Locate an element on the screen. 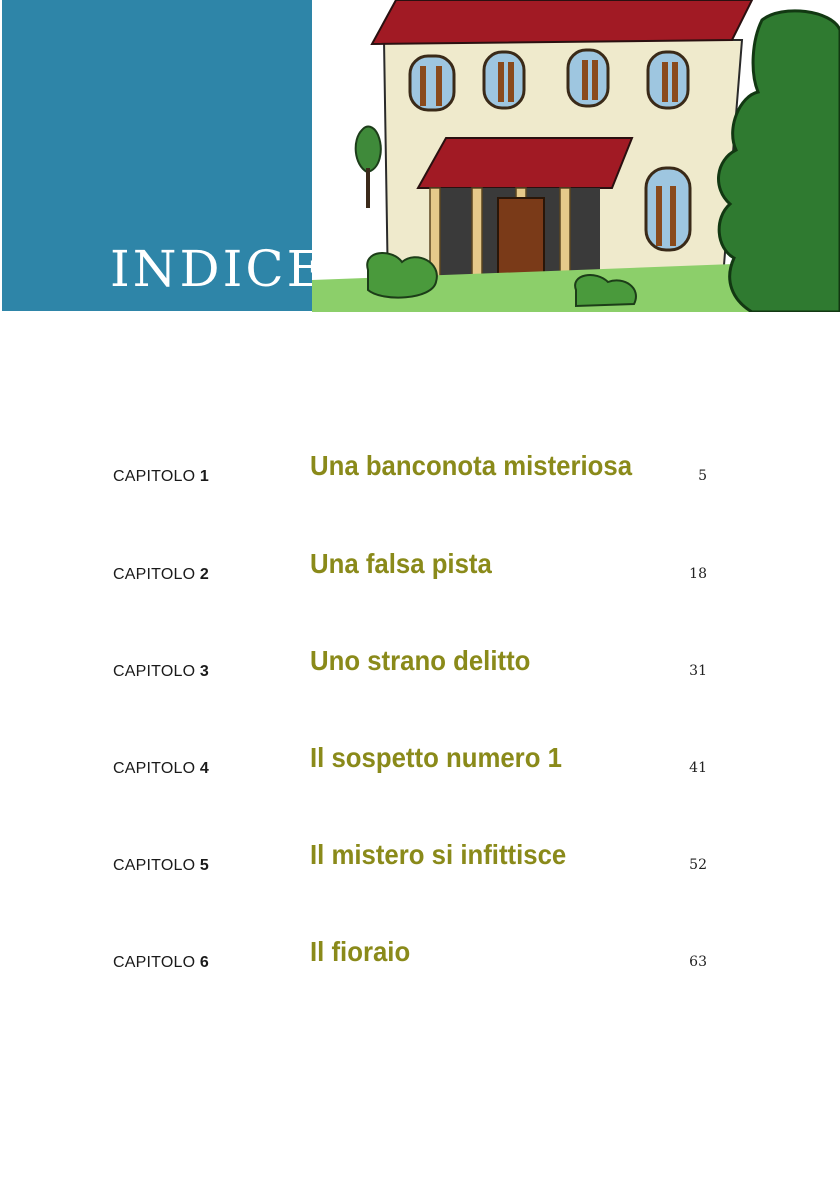 The width and height of the screenshot is (840, 1200). chapter-label: CAPITOLO 2 is located at coordinates (161, 574).